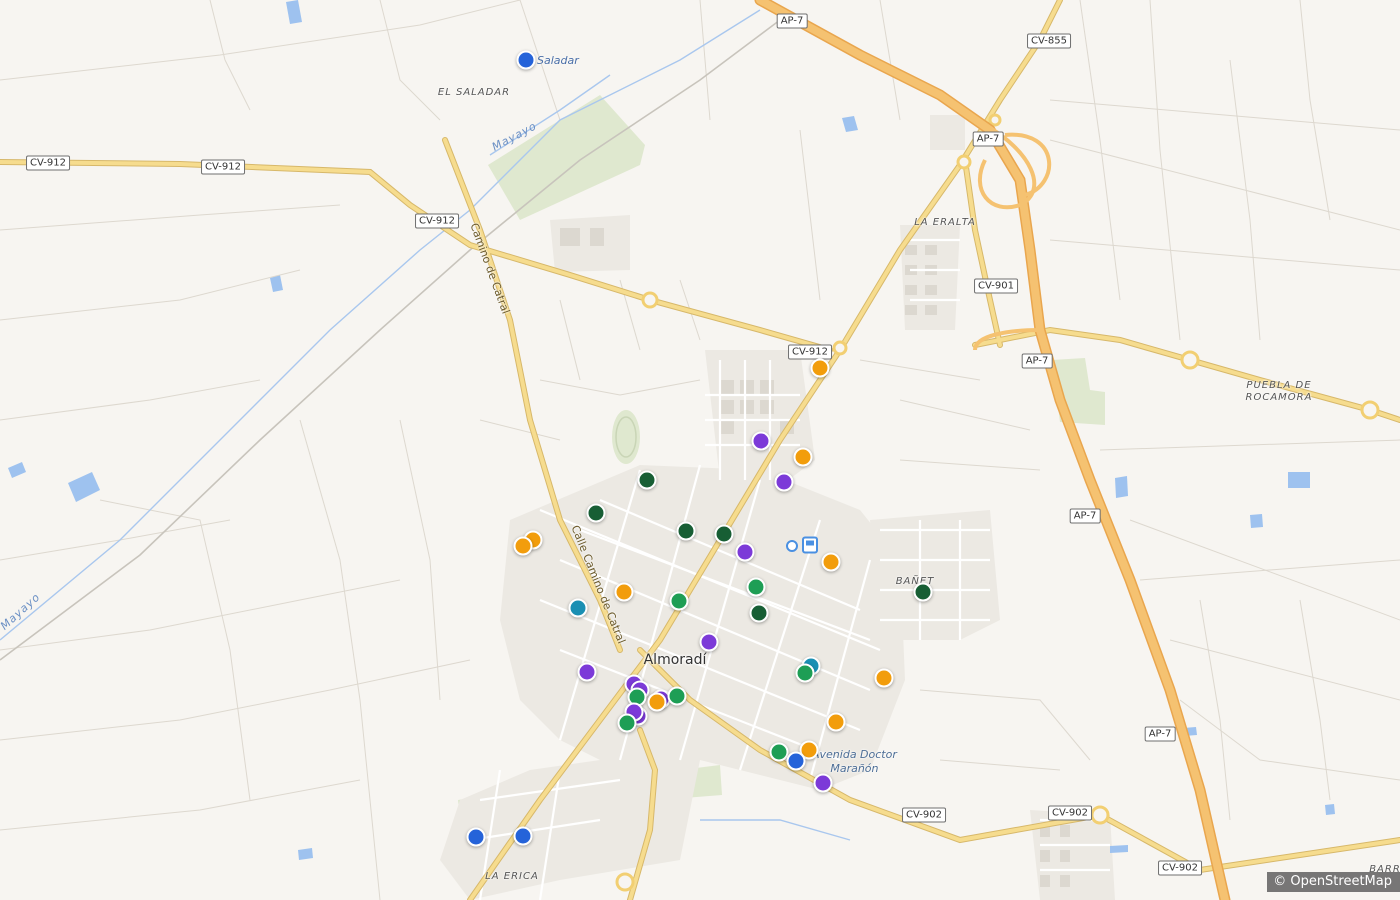  What do you see at coordinates (474, 92) in the screenshot?
I see `place-label-el-saladar: EL SALADAR` at bounding box center [474, 92].